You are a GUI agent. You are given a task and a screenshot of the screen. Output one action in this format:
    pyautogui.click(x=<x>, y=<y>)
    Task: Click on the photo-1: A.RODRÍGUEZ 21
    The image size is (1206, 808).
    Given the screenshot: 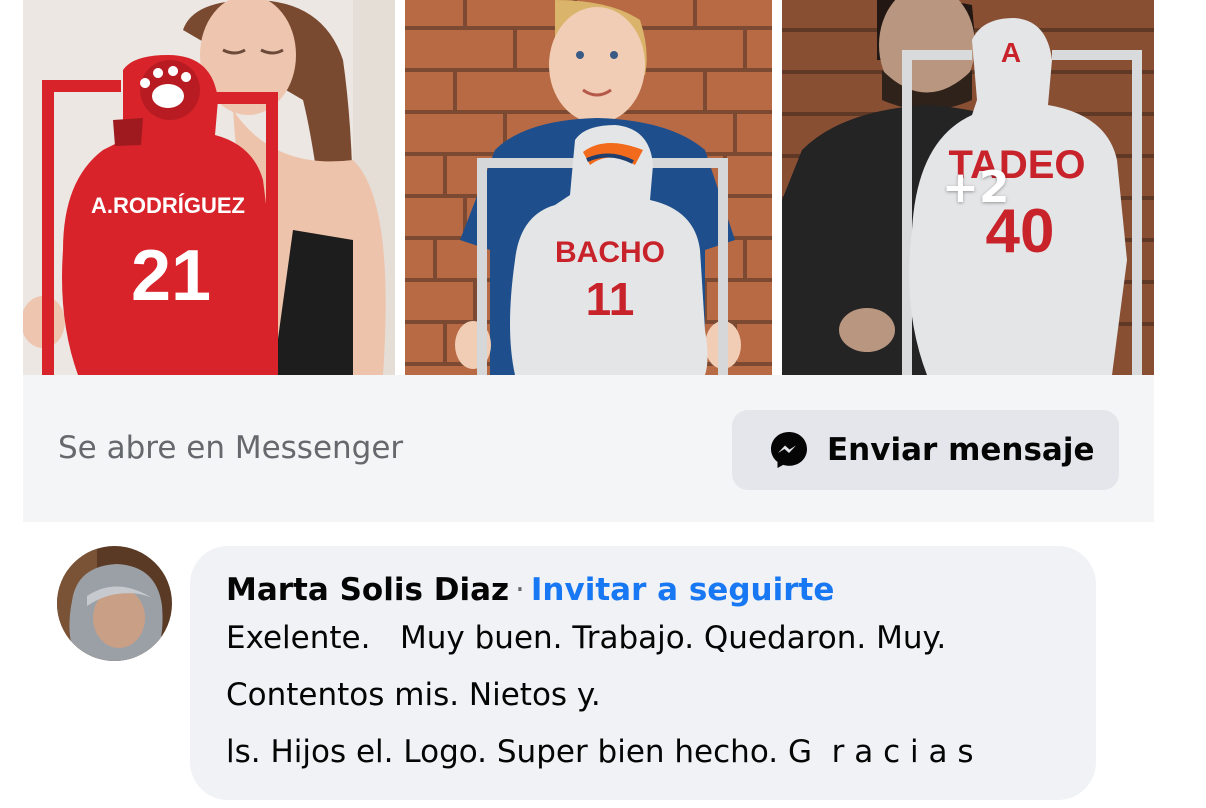 What is the action you would take?
    pyautogui.click(x=209, y=187)
    